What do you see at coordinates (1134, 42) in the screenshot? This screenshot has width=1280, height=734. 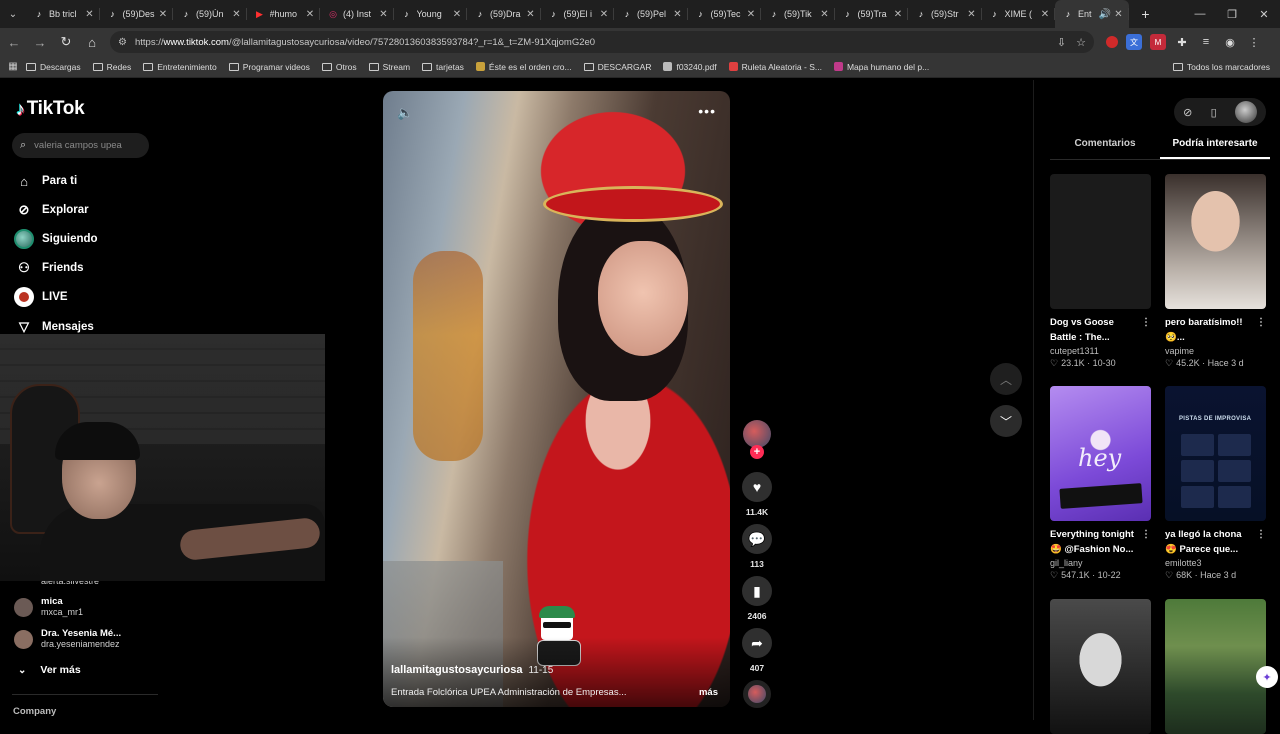 I see `translate-icon: 文` at bounding box center [1134, 42].